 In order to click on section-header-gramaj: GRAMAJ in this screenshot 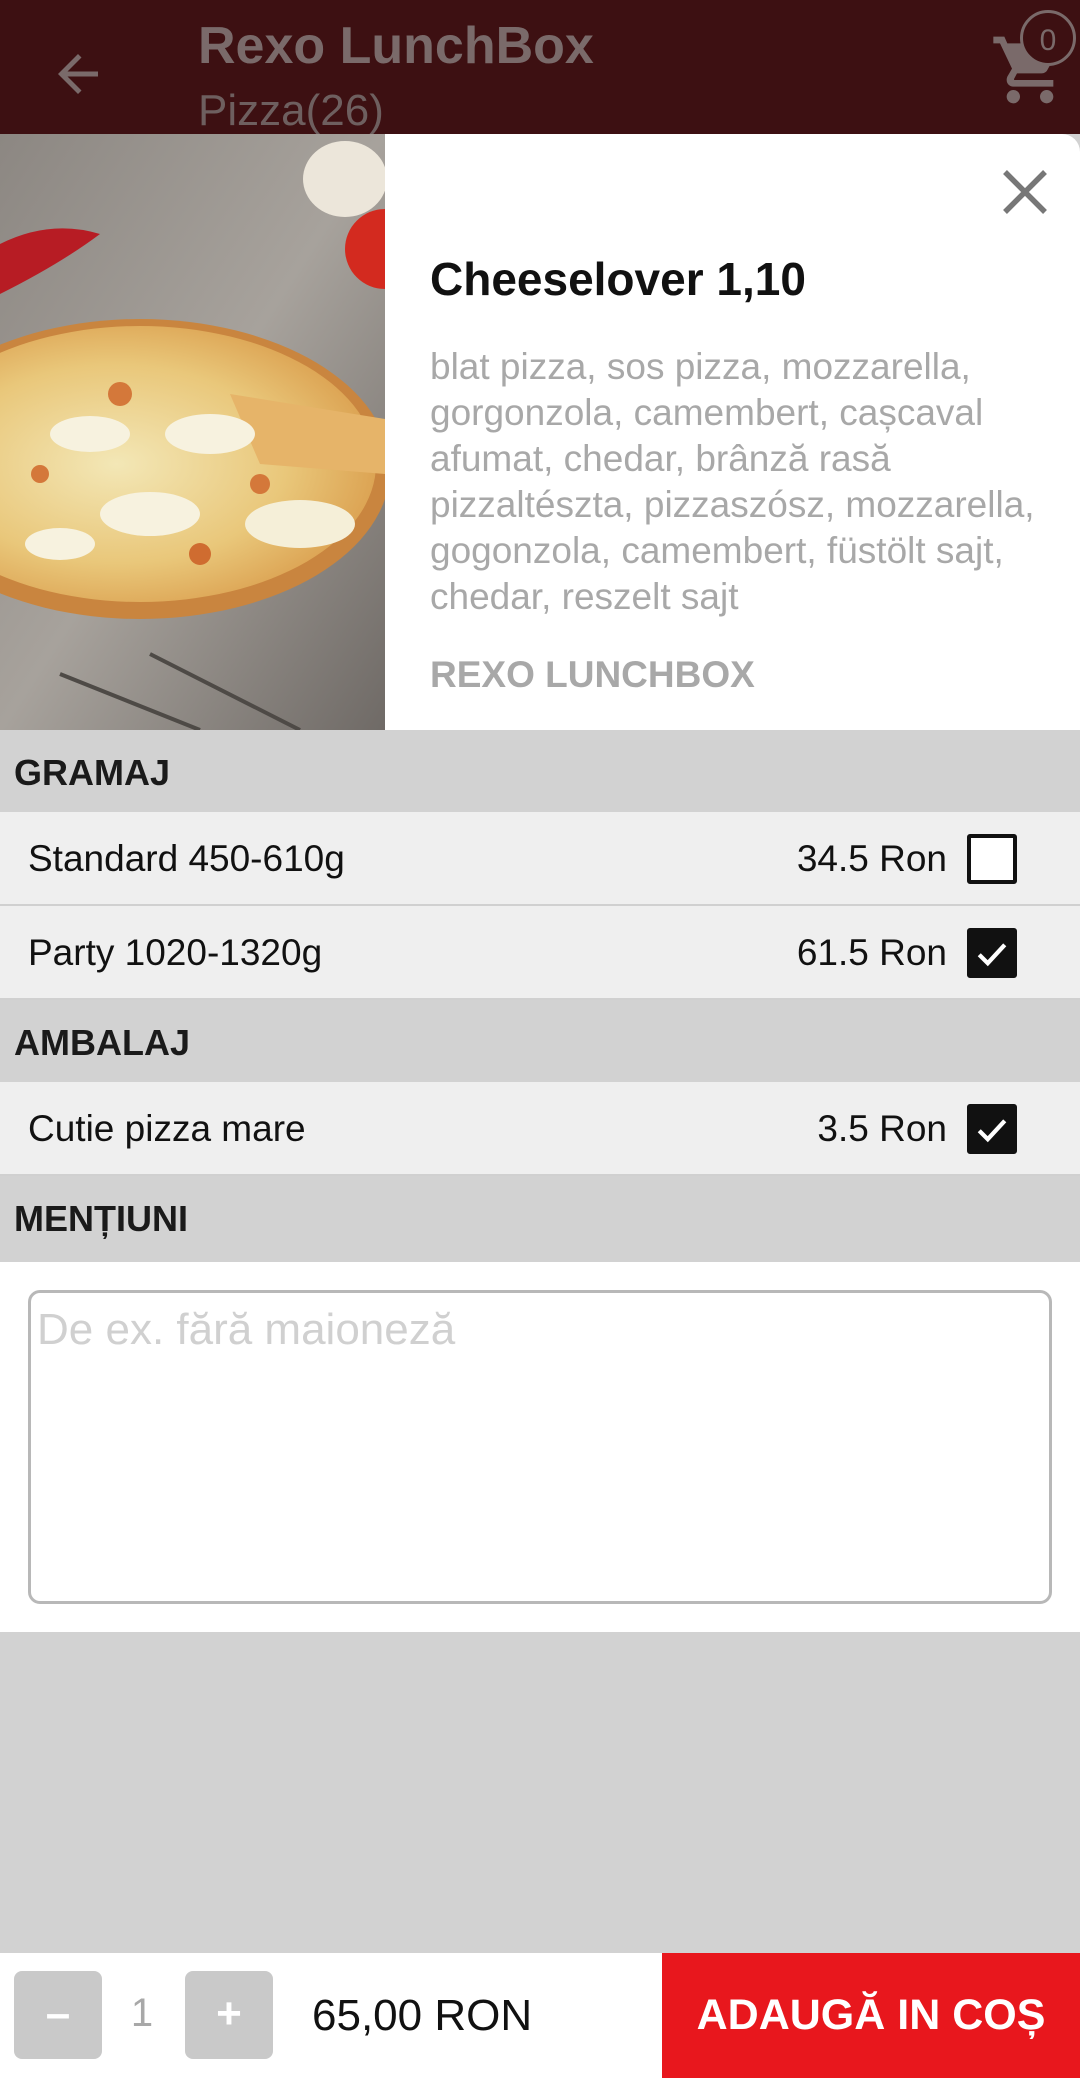, I will do `click(540, 771)`.